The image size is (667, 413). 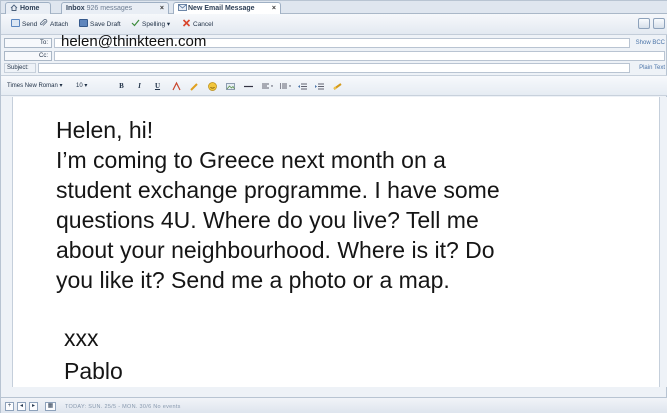 What do you see at coordinates (157, 86) in the screenshot?
I see `underline-button: U` at bounding box center [157, 86].